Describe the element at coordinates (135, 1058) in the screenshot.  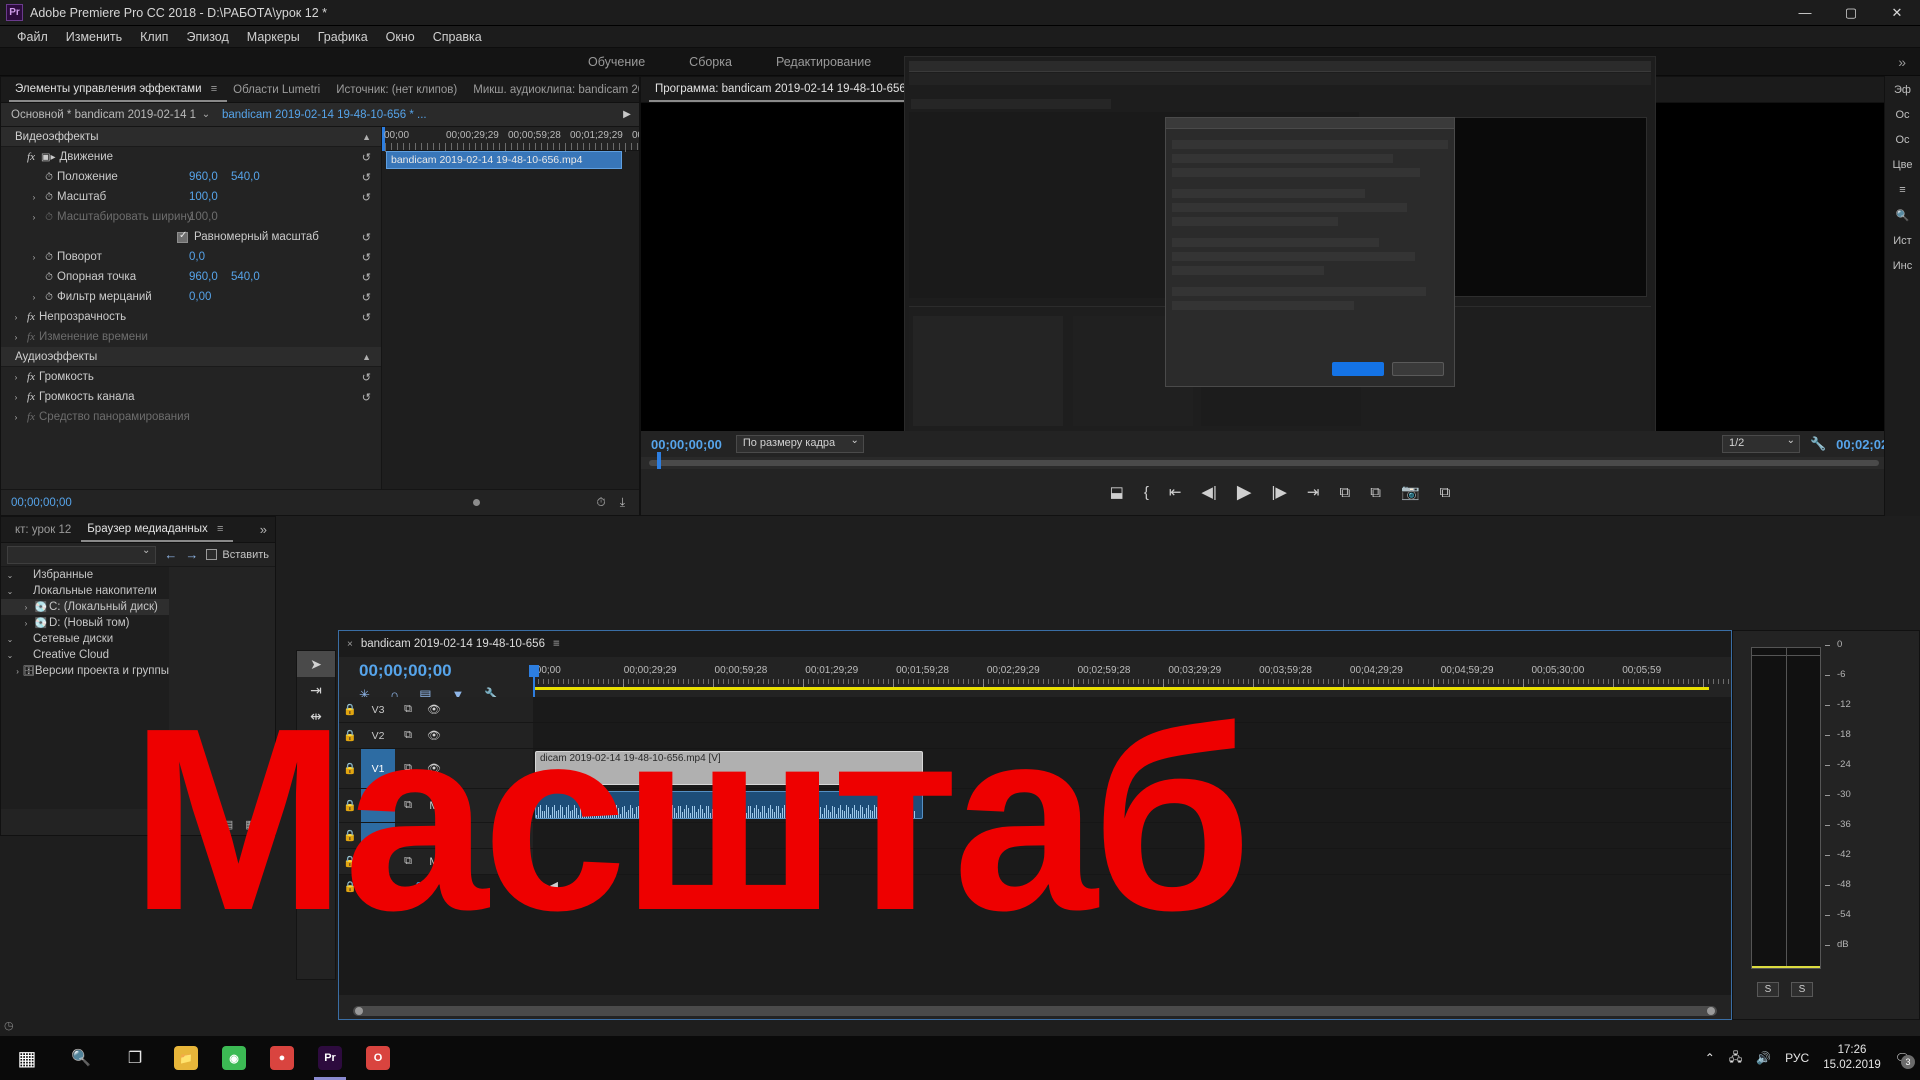
I see `task-view-icon: ❐` at that location.